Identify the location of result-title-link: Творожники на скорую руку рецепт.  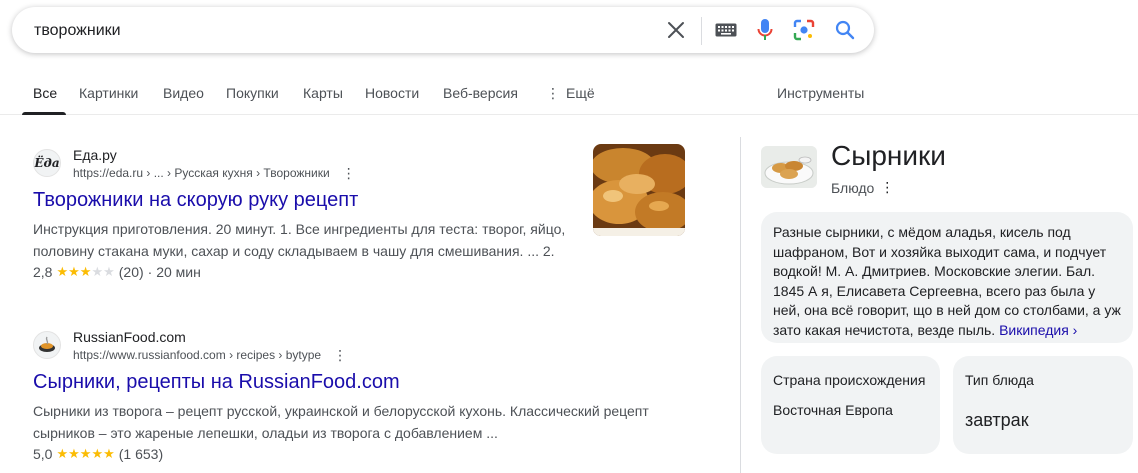
(303, 200).